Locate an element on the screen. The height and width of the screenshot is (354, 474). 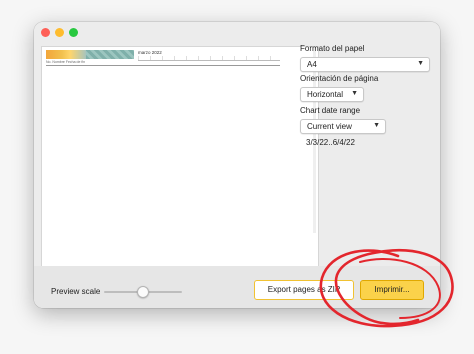
gantt-logo is located at coordinates (66, 54).